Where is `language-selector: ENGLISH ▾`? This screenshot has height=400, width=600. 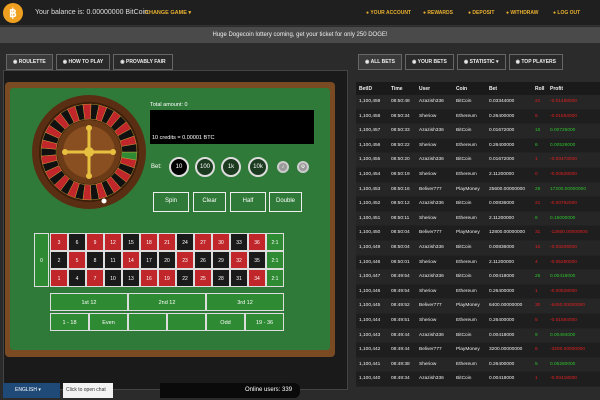 language-selector: ENGLISH ▾ is located at coordinates (31, 390).